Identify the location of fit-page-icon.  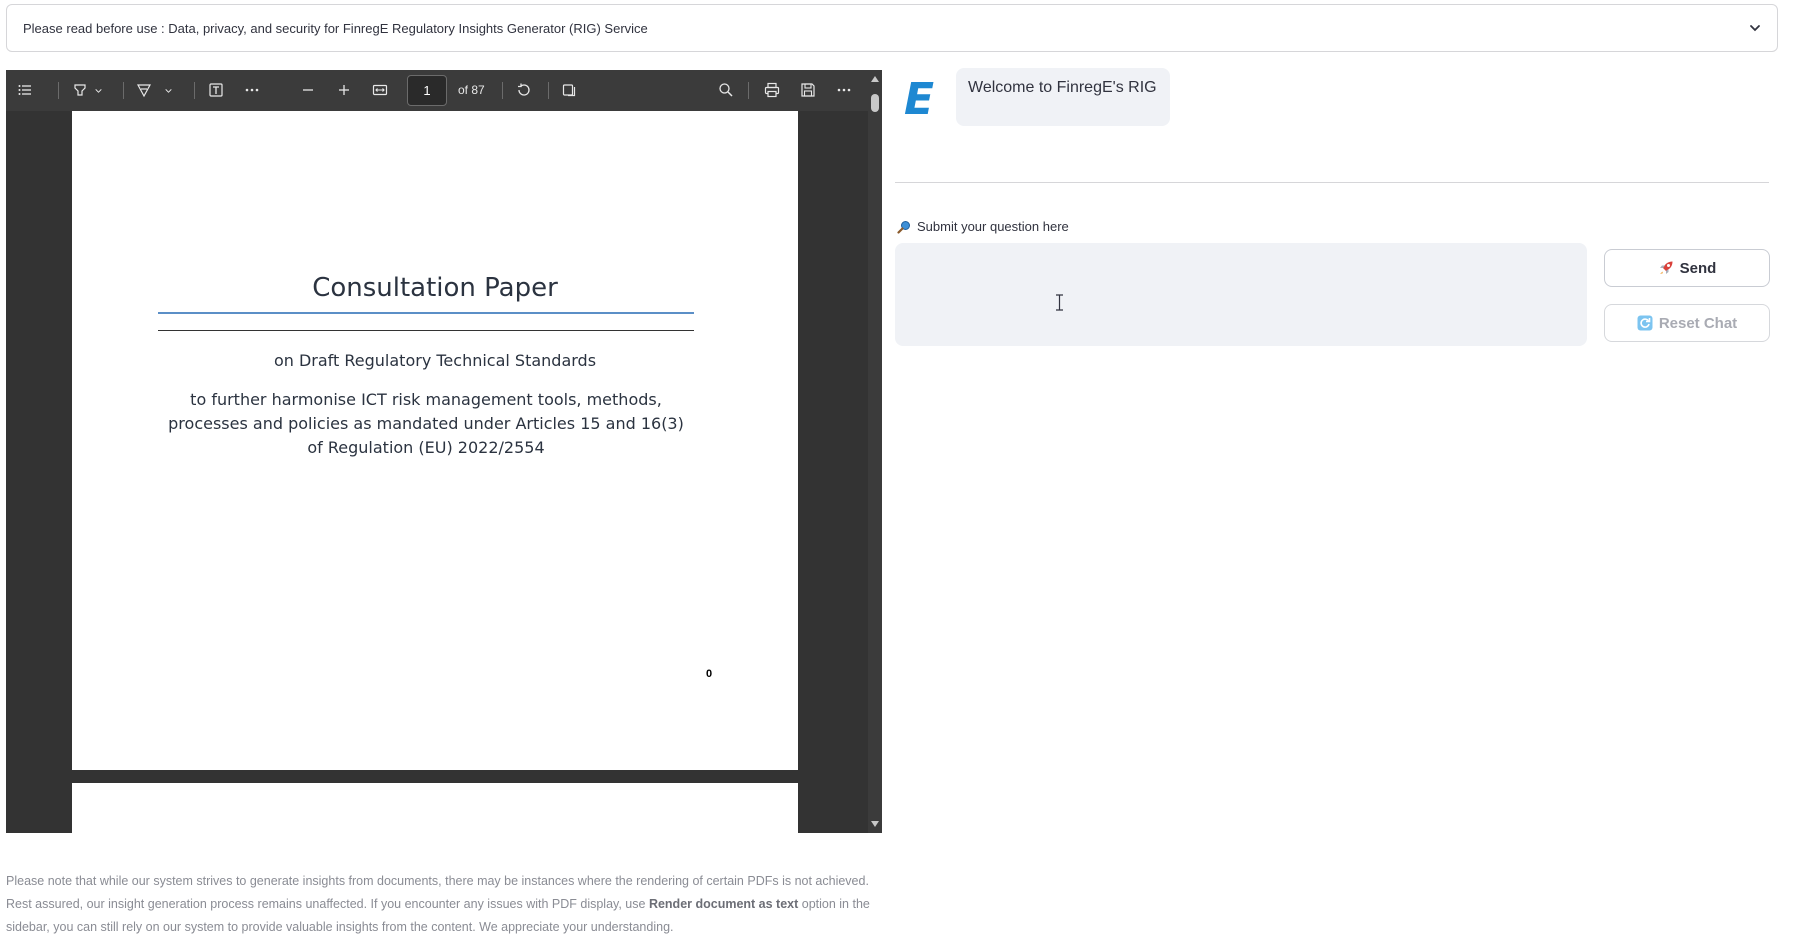
(380, 90).